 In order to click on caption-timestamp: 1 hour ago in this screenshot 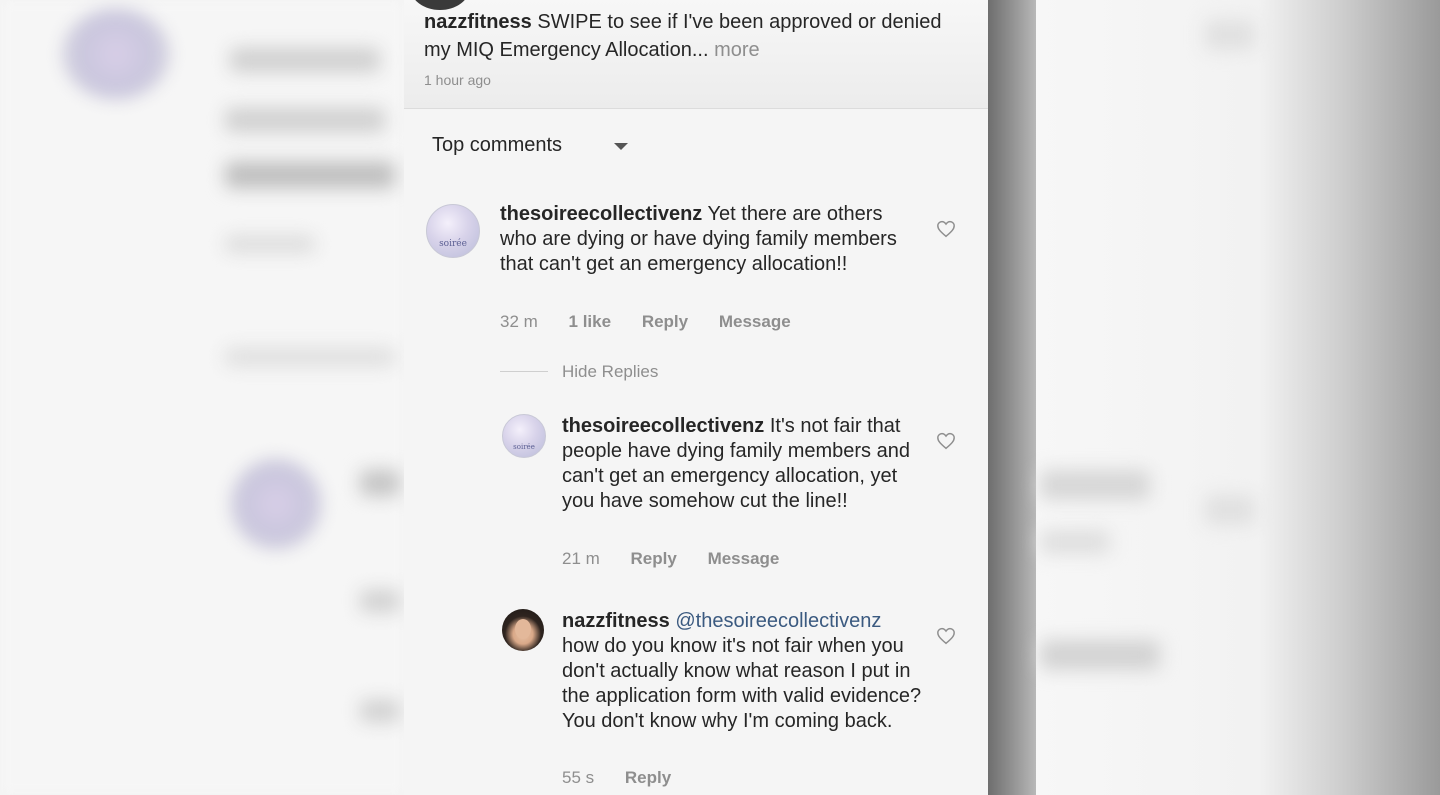, I will do `click(457, 80)`.